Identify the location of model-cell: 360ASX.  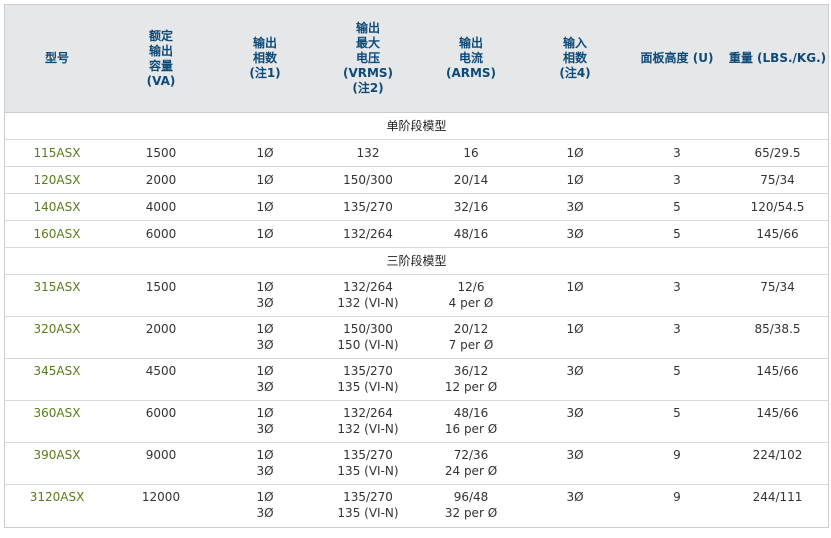
(57, 413).